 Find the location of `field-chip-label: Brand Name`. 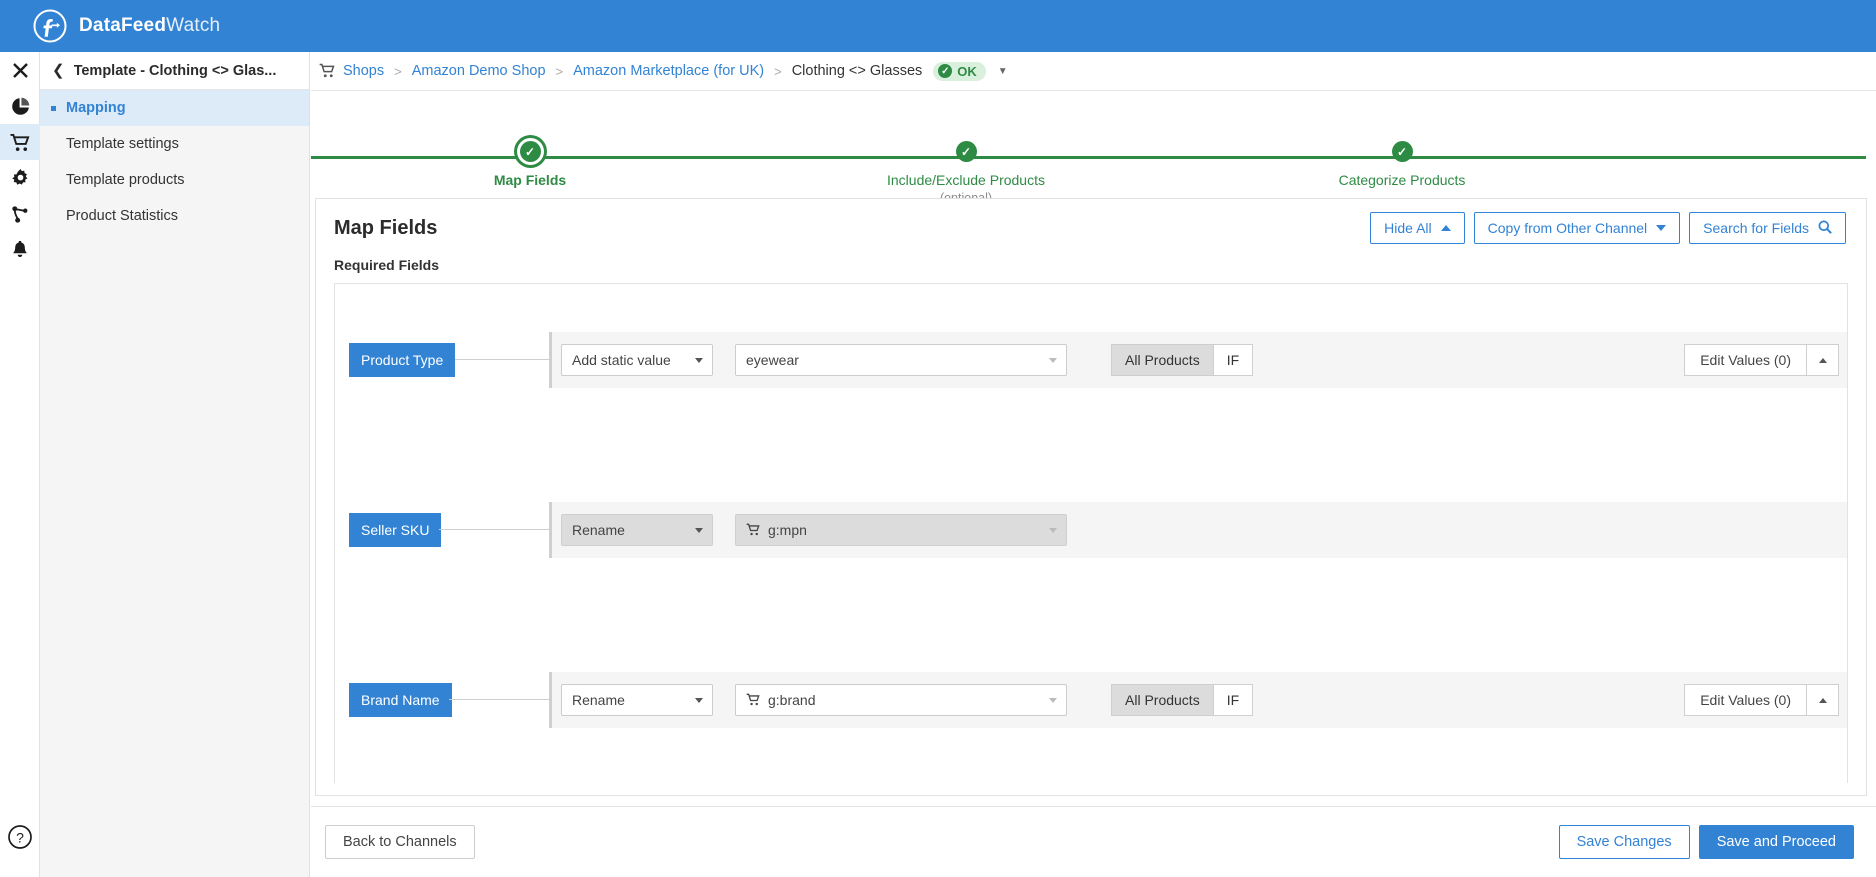

field-chip-label: Brand Name is located at coordinates (400, 700).